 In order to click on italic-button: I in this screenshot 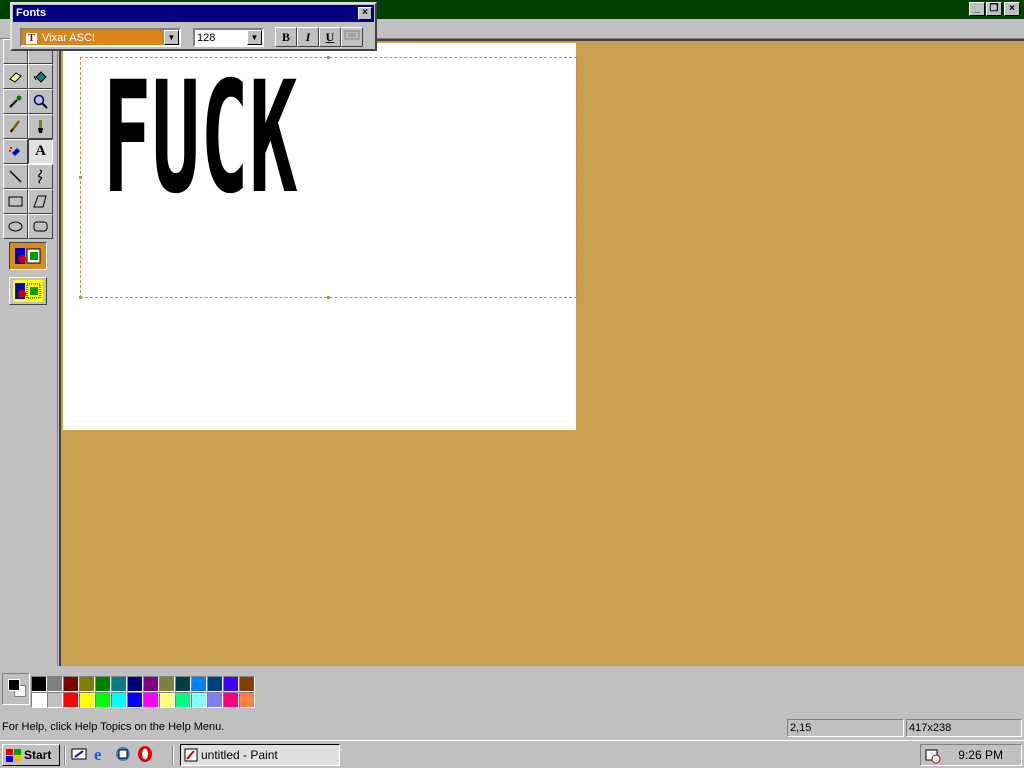, I will do `click(308, 37)`.